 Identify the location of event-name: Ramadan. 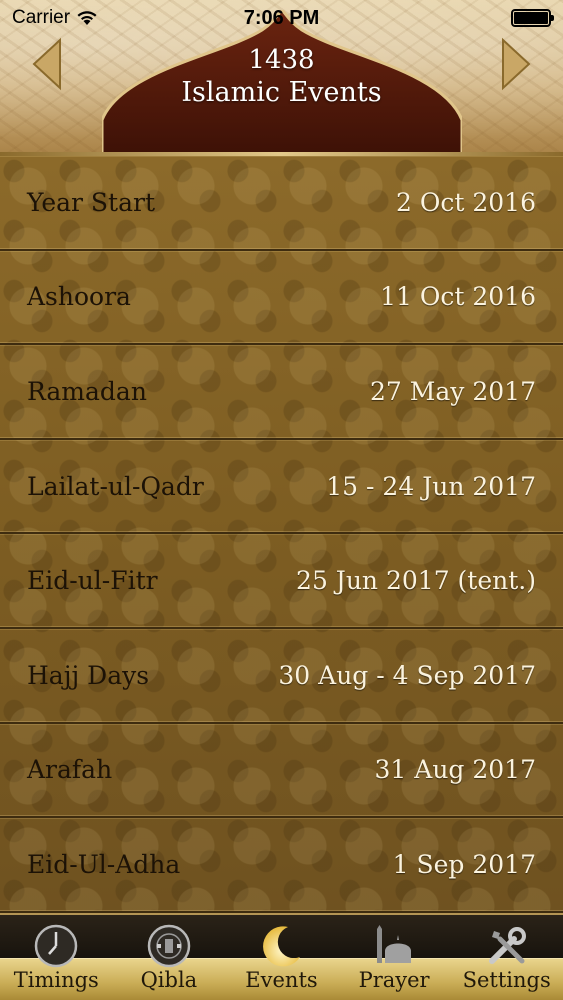
(87, 391).